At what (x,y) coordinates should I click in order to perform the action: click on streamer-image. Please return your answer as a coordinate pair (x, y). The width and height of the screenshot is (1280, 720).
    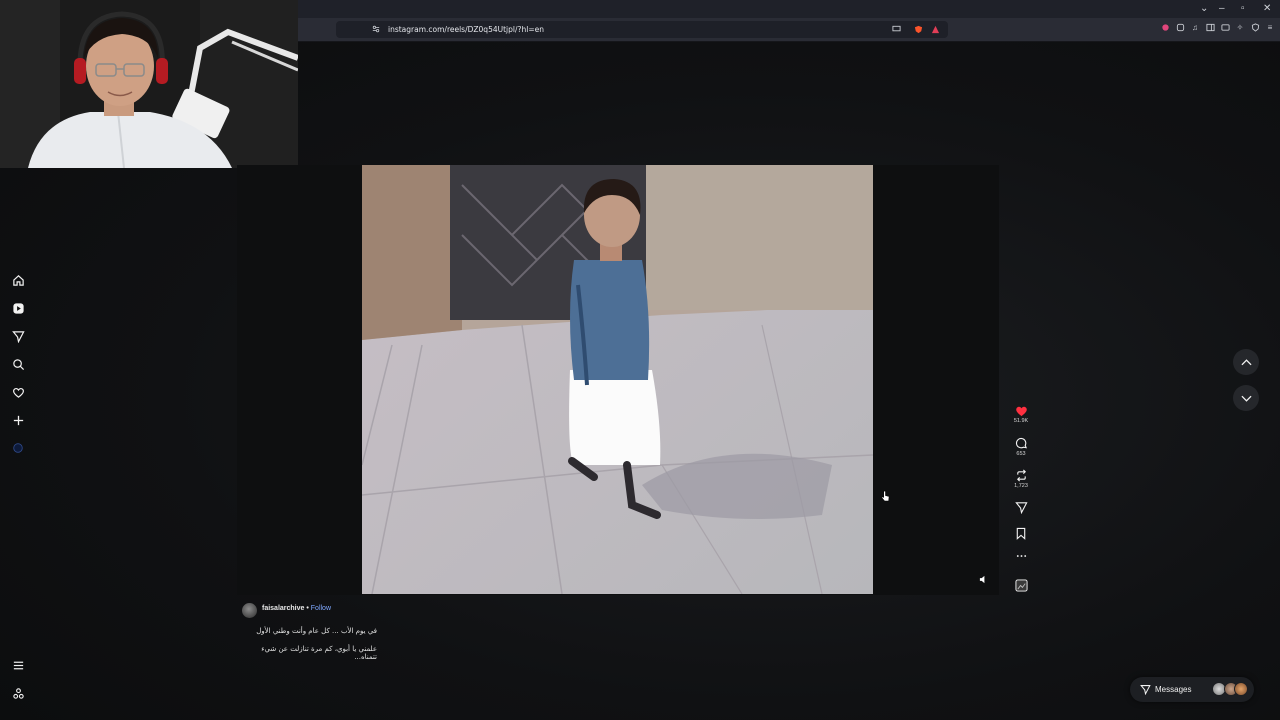
    Looking at the image, I should click on (149, 84).